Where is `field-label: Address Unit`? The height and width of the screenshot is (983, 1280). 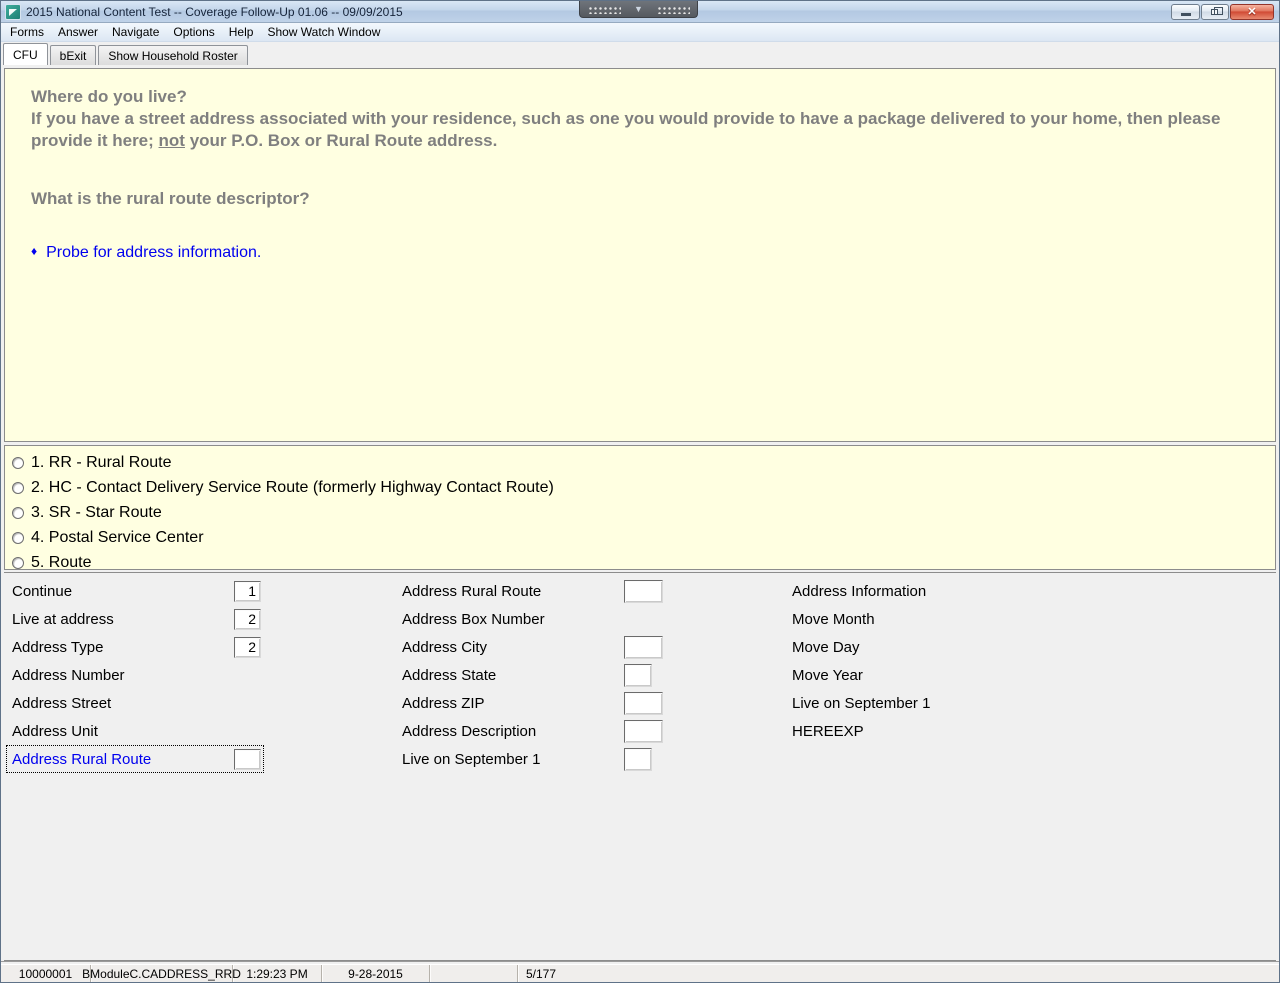
field-label: Address Unit is located at coordinates (55, 731).